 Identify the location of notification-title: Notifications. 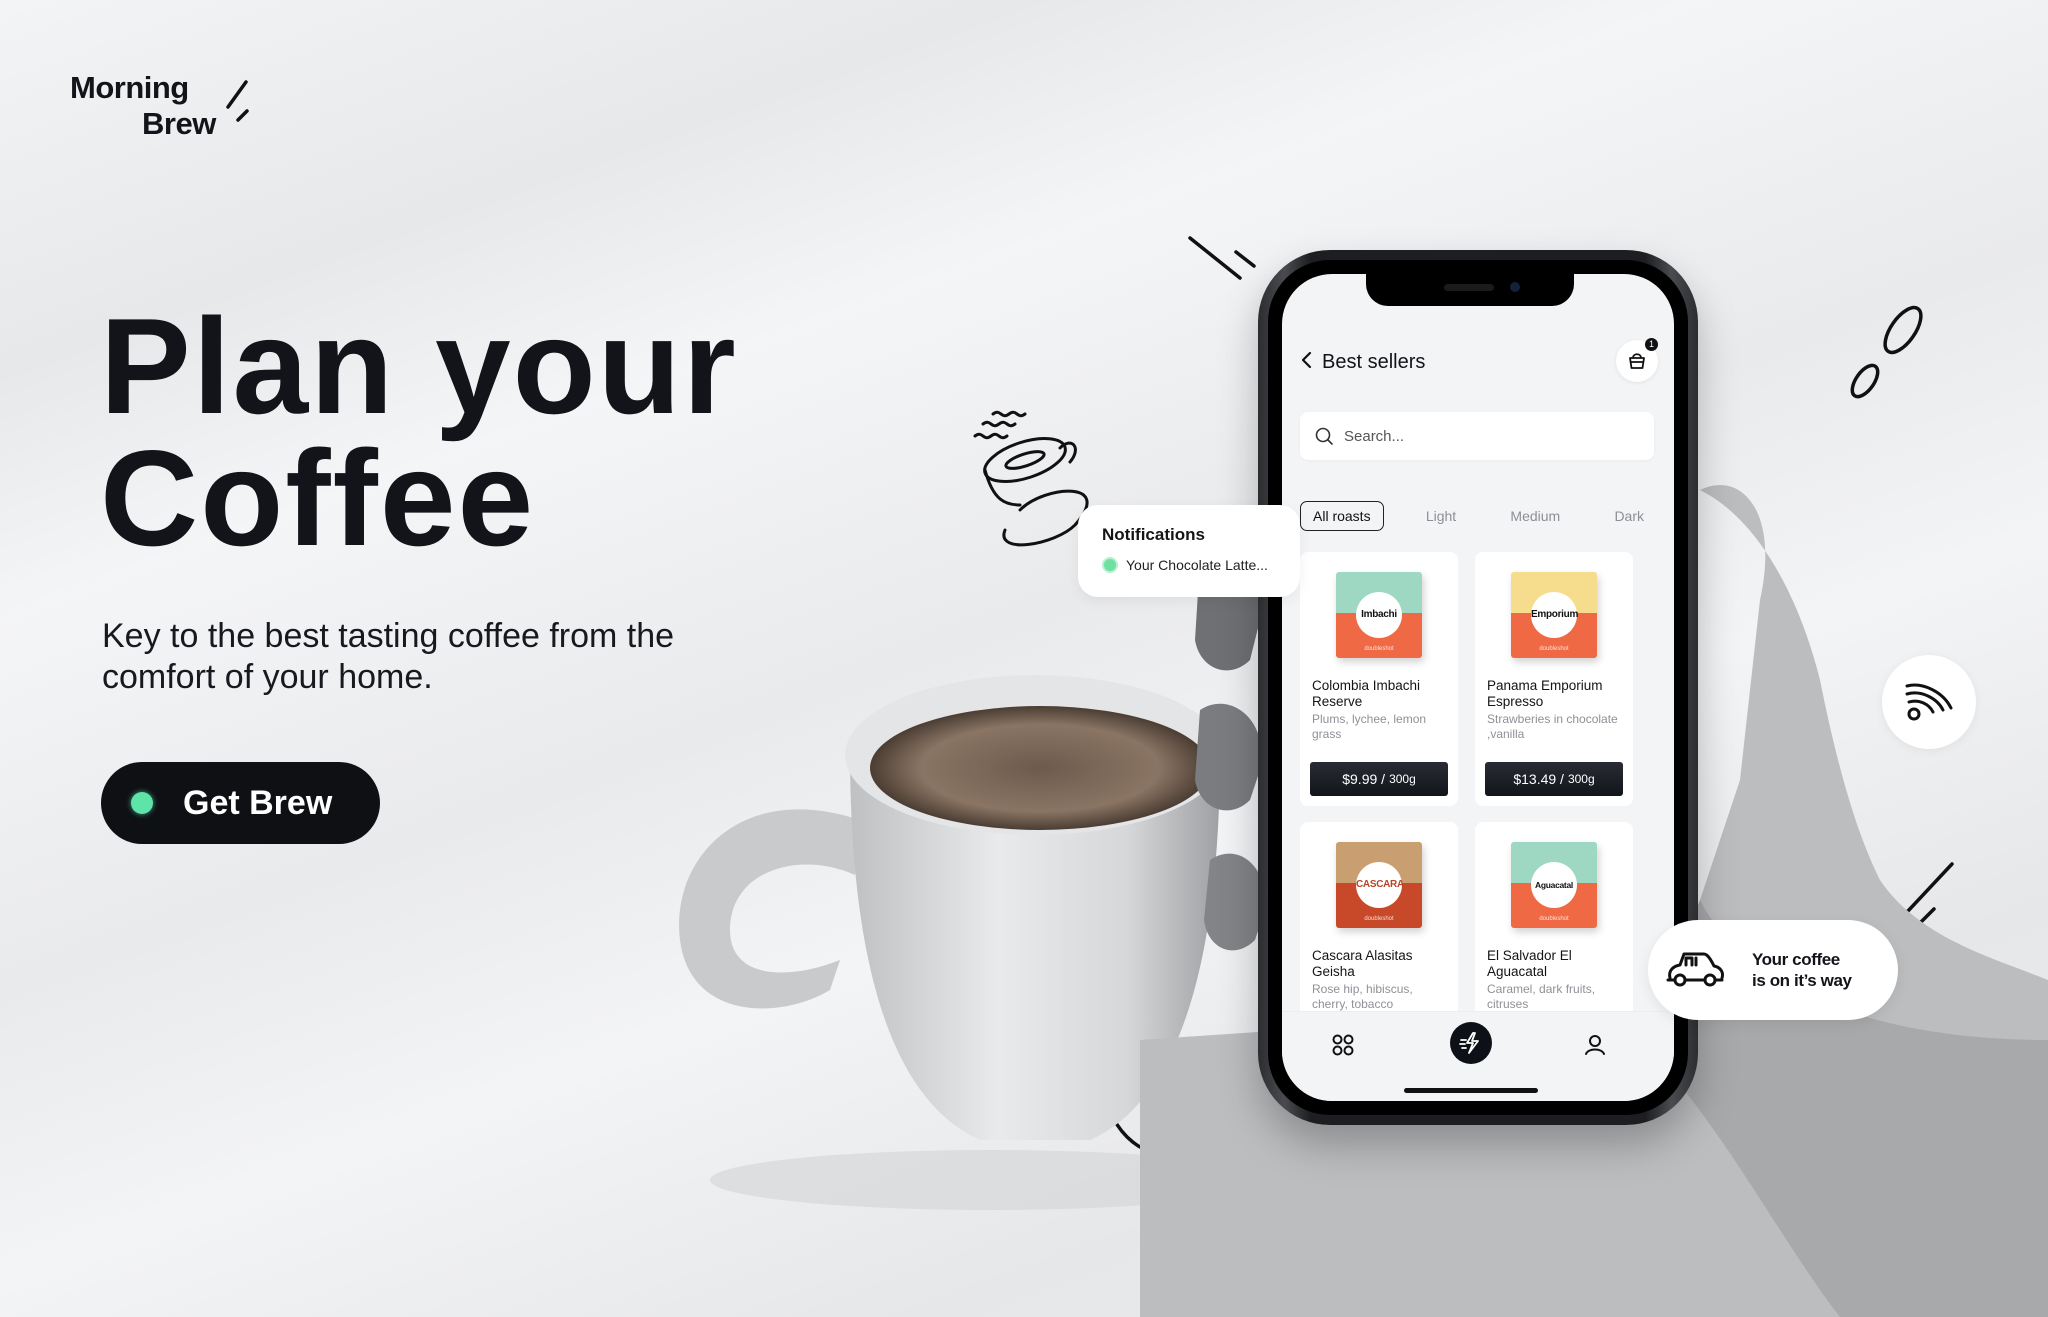
(1153, 534).